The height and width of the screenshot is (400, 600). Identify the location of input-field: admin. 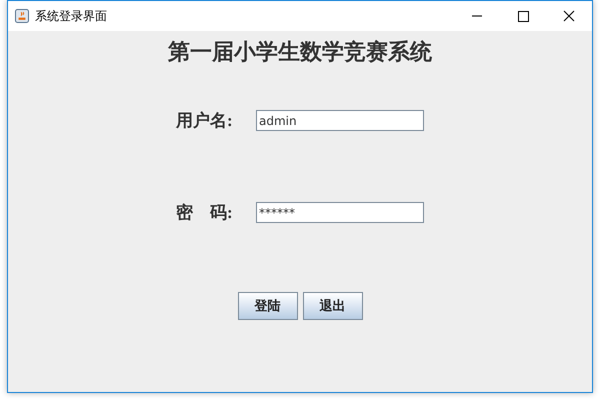
(340, 120).